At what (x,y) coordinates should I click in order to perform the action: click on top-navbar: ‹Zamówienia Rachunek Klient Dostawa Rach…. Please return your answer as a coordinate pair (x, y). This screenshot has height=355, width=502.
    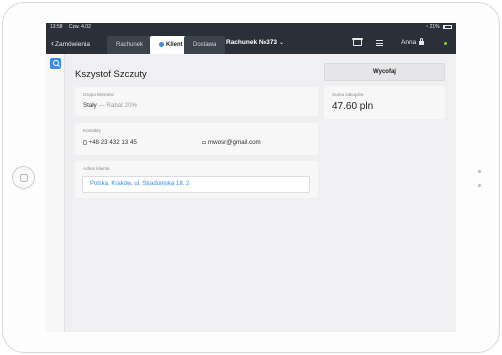
    Looking at the image, I should click on (251, 43).